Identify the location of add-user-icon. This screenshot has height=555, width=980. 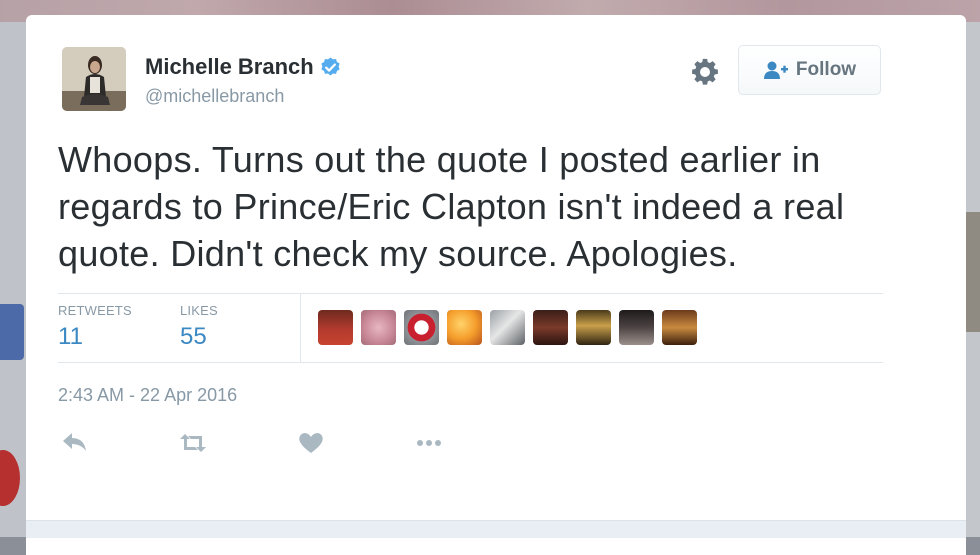
(775, 70).